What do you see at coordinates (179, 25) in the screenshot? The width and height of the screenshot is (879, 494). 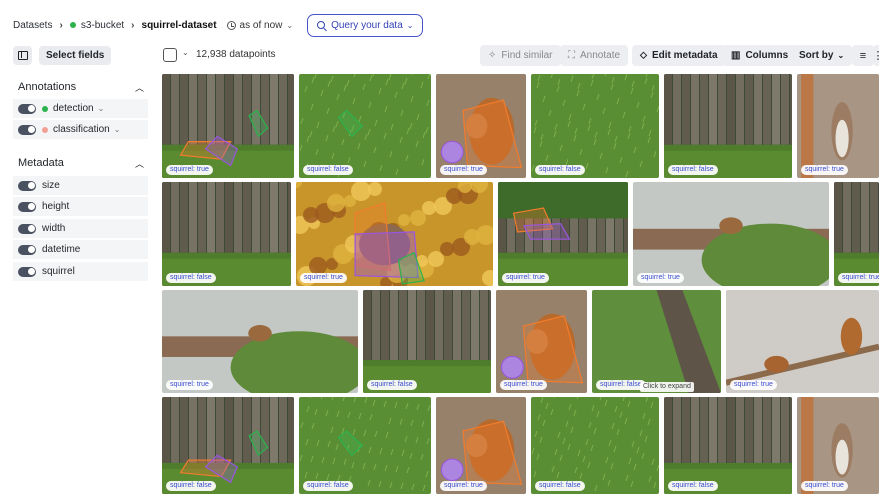 I see `breadcrumb-dataset: squirrel-dataset` at bounding box center [179, 25].